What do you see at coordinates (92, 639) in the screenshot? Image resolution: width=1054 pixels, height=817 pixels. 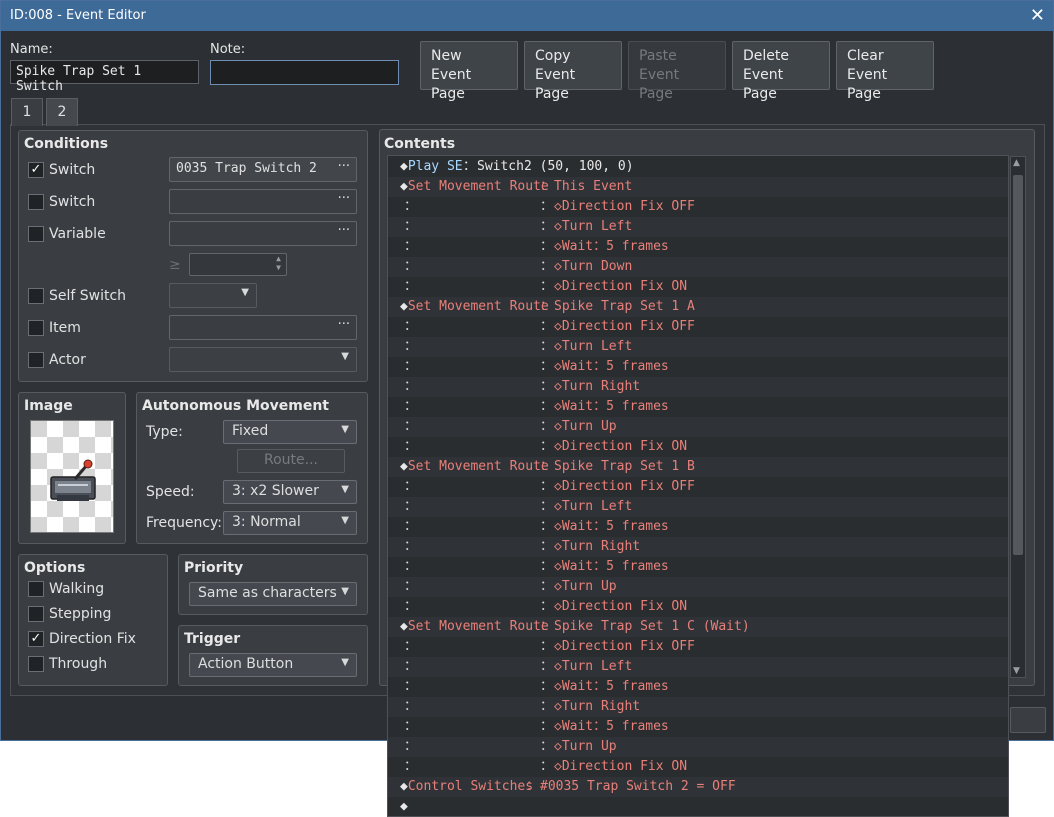 I see `direction-fix-label: Direction Fix` at bounding box center [92, 639].